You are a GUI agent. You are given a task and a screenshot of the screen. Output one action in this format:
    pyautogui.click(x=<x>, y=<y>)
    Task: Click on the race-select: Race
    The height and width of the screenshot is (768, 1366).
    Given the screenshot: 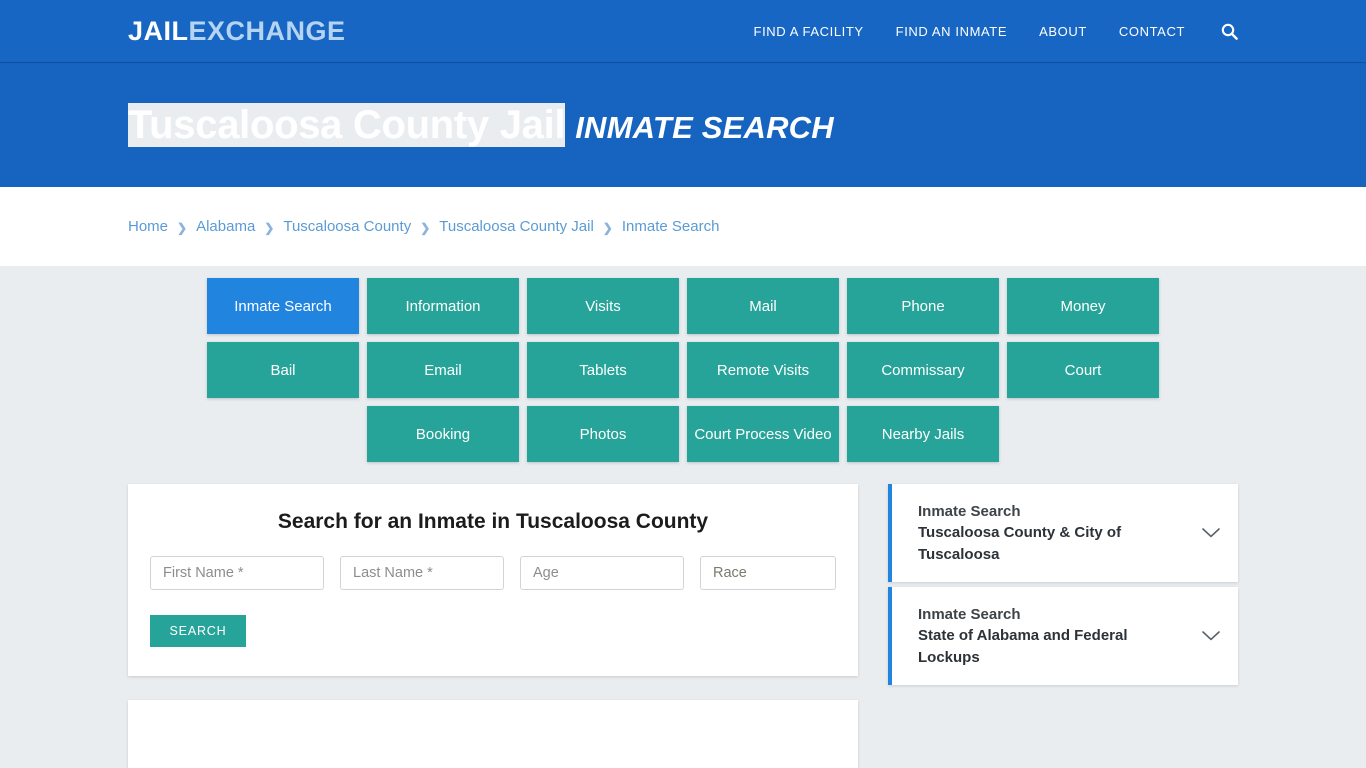 What is the action you would take?
    pyautogui.click(x=768, y=573)
    